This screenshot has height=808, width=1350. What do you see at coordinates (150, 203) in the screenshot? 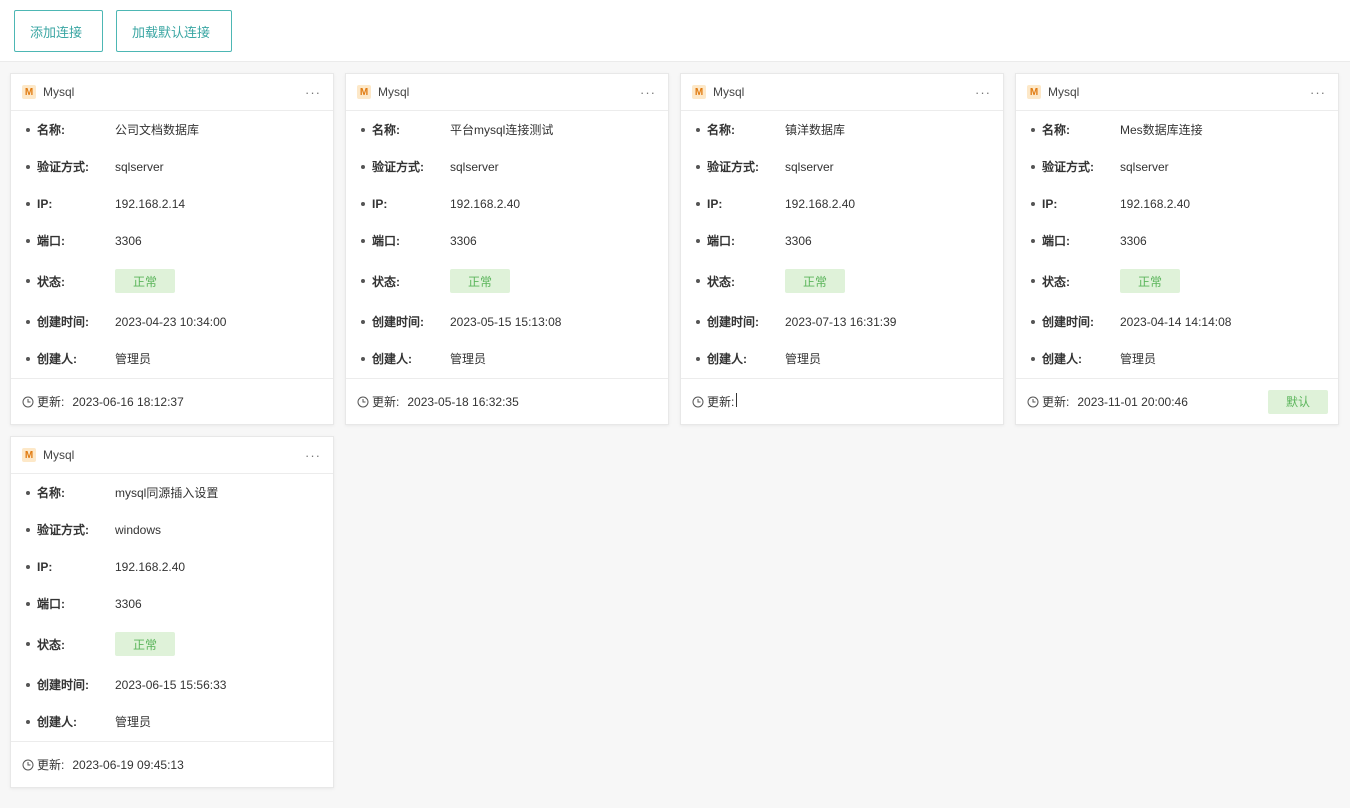
I see `field-value-ip: 192.168.2.14` at bounding box center [150, 203].